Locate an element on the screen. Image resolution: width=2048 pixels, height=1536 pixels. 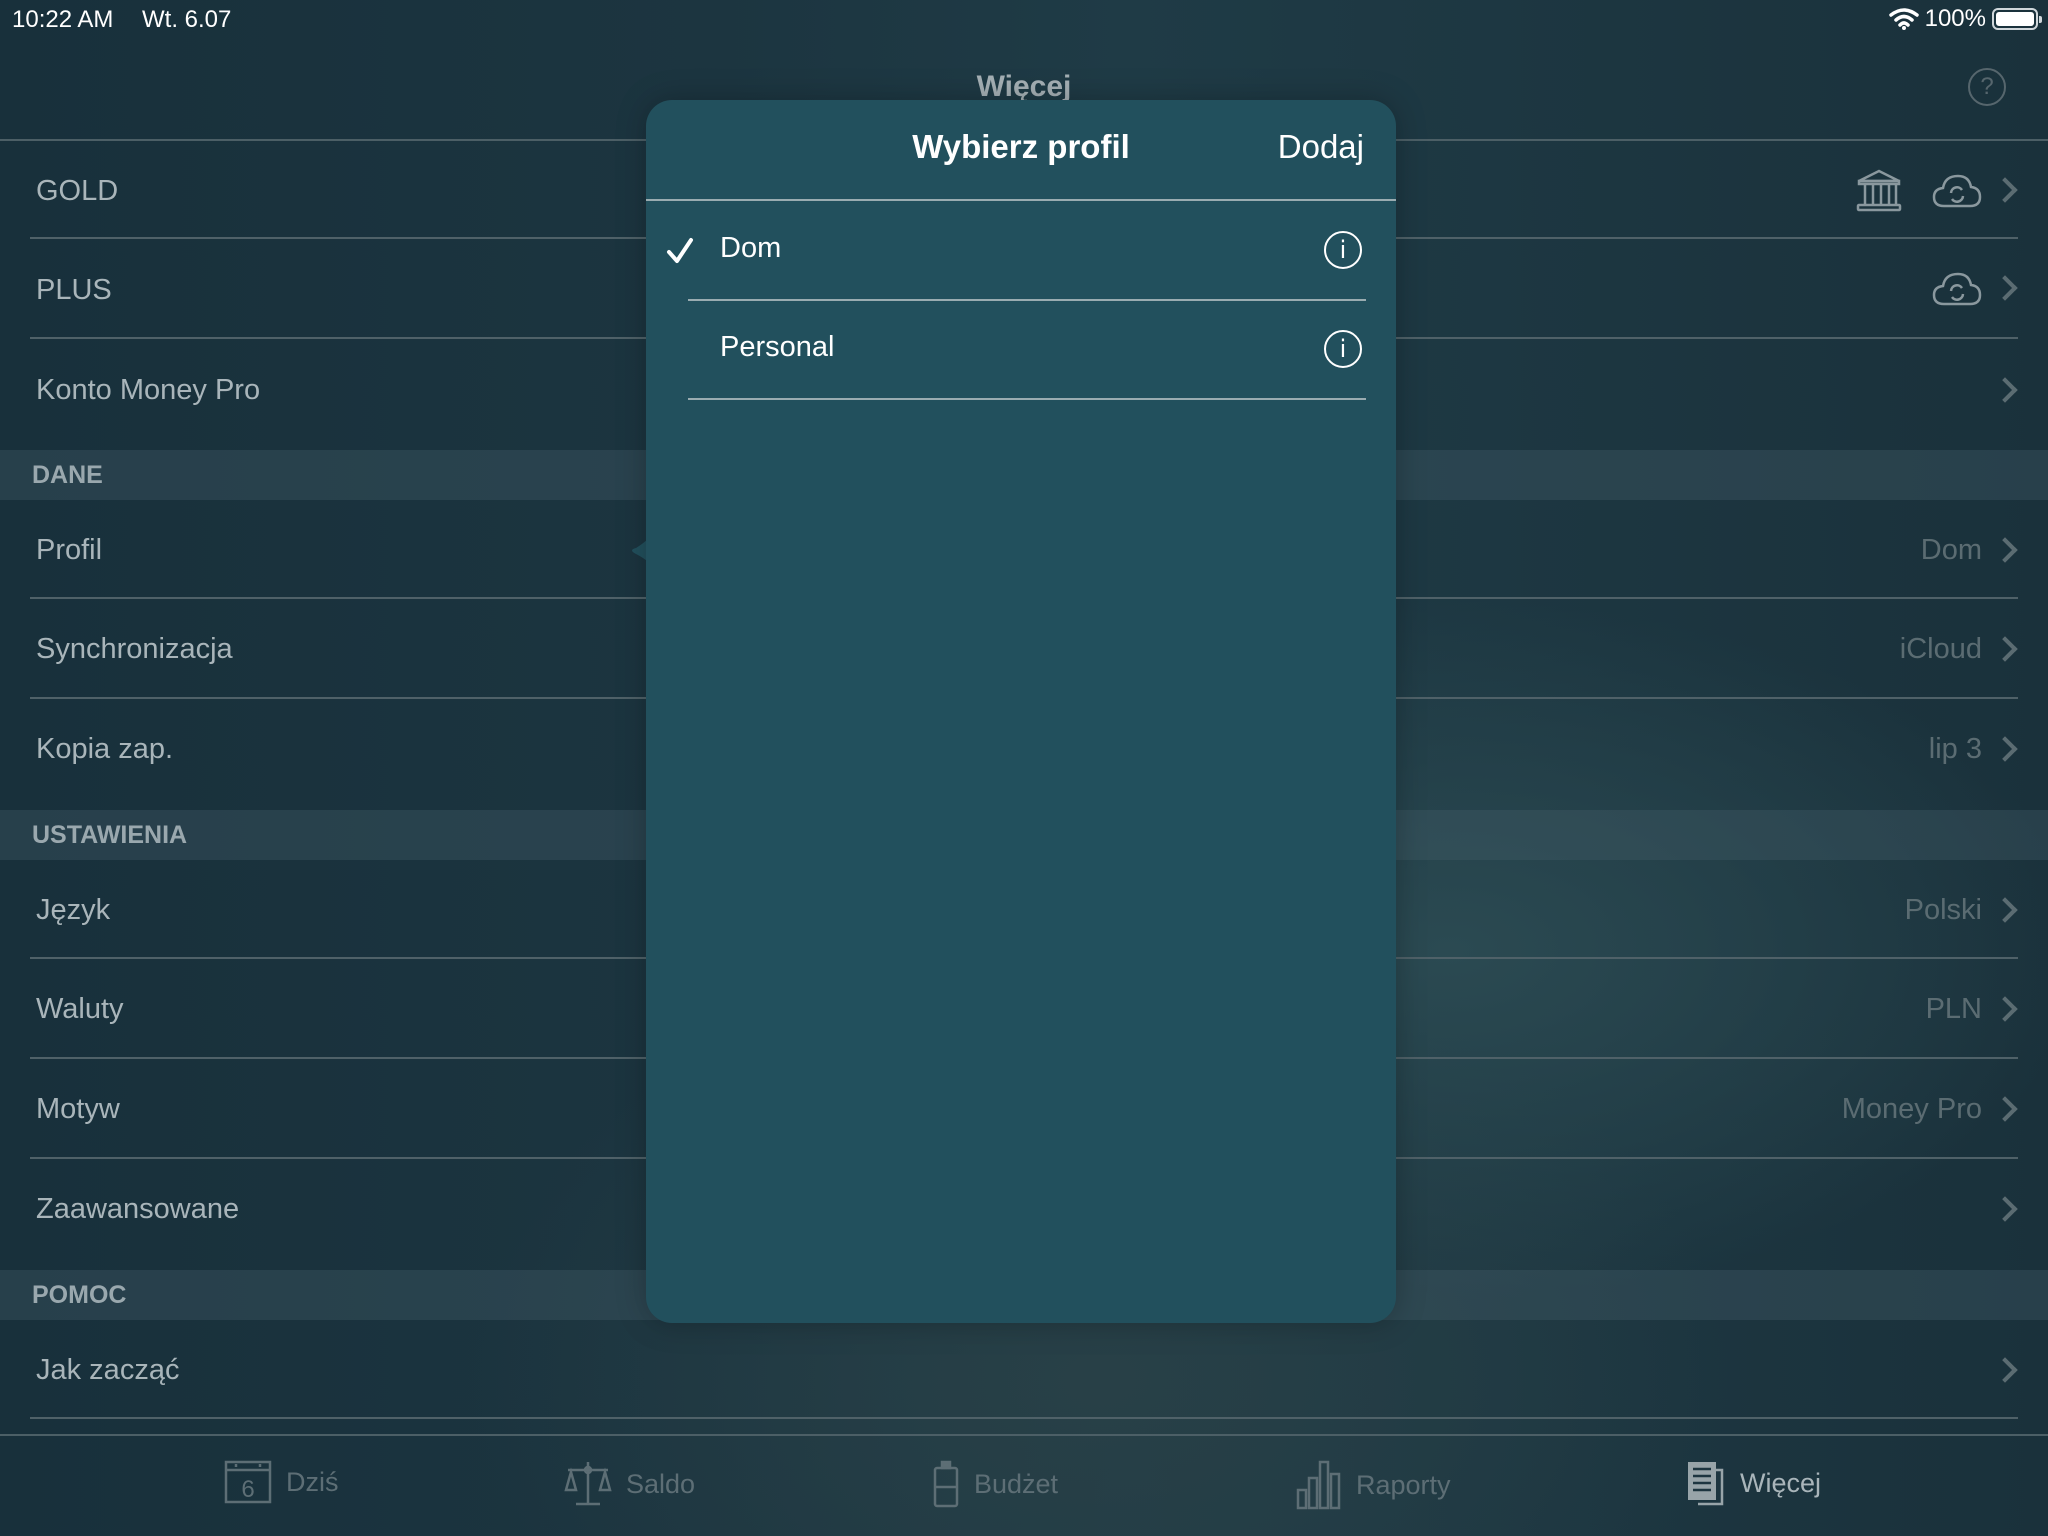
row-value: PLN is located at coordinates (1953, 1009).